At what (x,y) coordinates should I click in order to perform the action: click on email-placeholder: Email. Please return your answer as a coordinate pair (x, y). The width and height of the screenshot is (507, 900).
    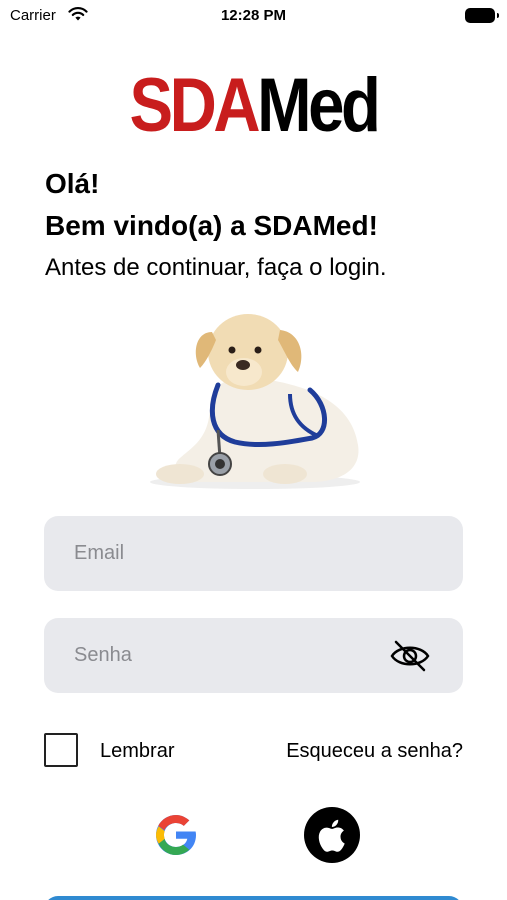
    Looking at the image, I should click on (99, 553).